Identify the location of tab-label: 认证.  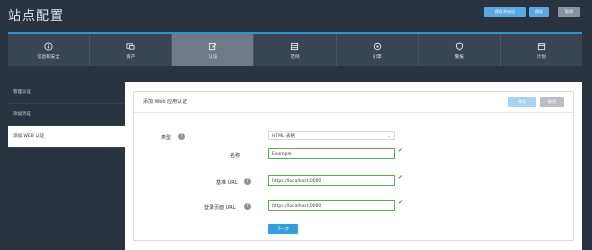
(213, 57).